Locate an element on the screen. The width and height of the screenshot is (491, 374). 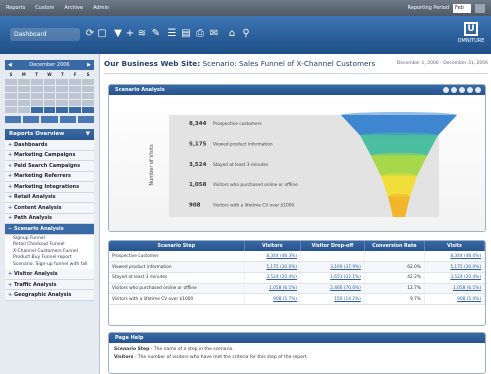
cell-visits-value: 8,344 (48.0%) is located at coordinates (465, 256).